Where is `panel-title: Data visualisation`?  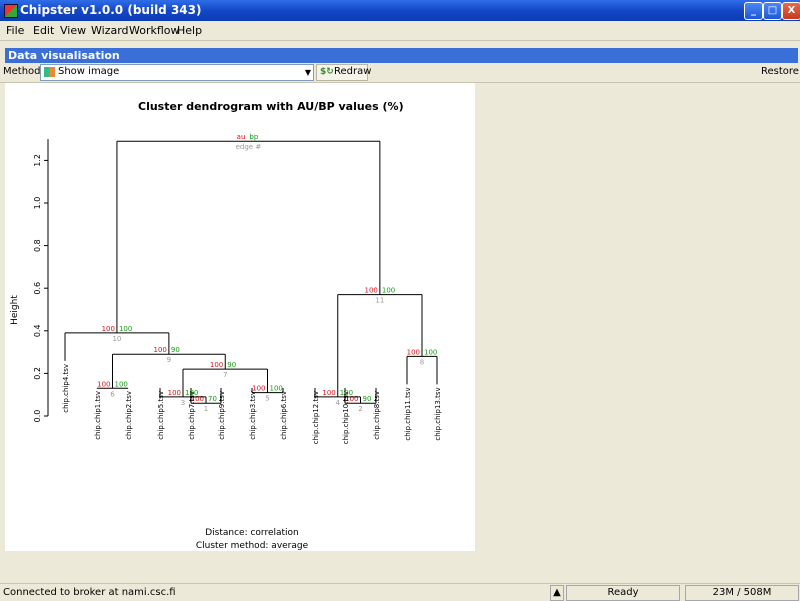 panel-title: Data visualisation is located at coordinates (64, 55).